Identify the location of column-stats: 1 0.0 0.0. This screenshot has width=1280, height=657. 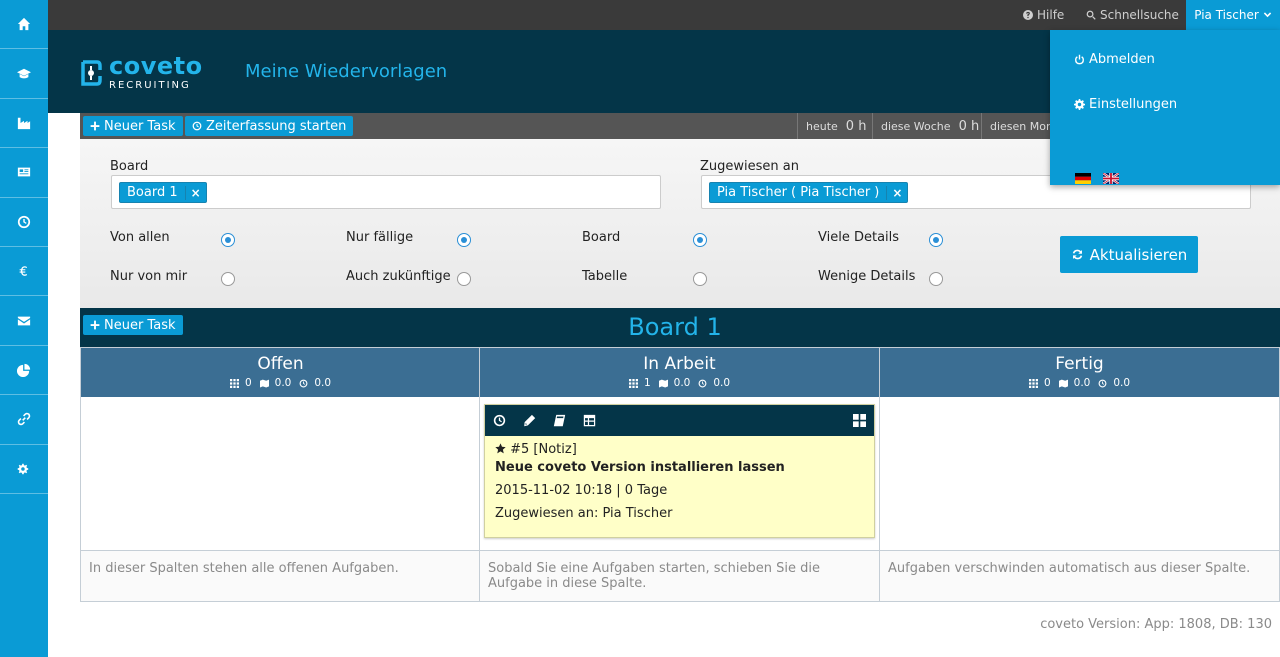
(679, 383).